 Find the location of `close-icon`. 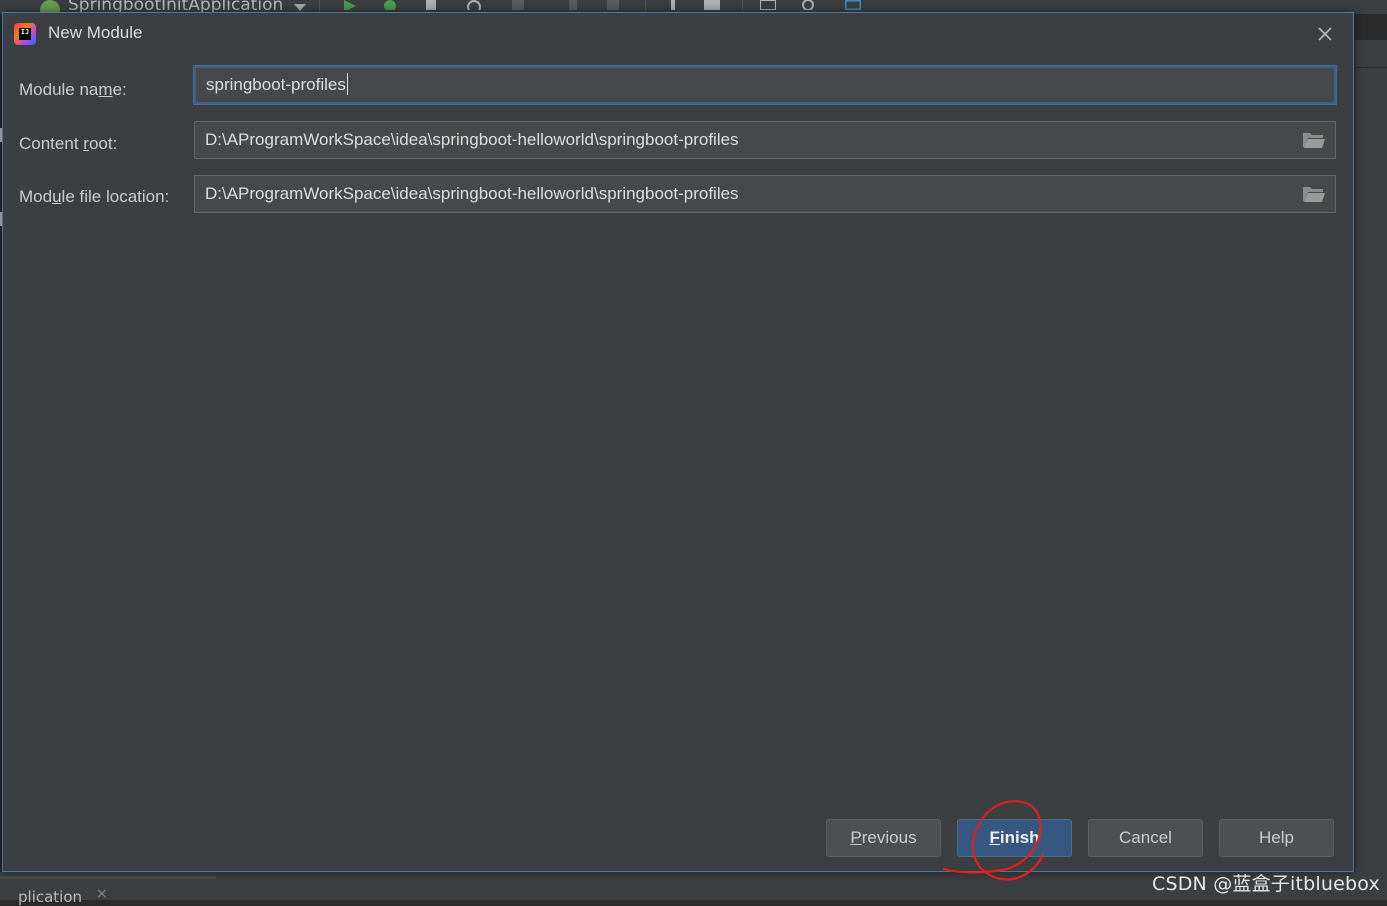

close-icon is located at coordinates (1325, 34).